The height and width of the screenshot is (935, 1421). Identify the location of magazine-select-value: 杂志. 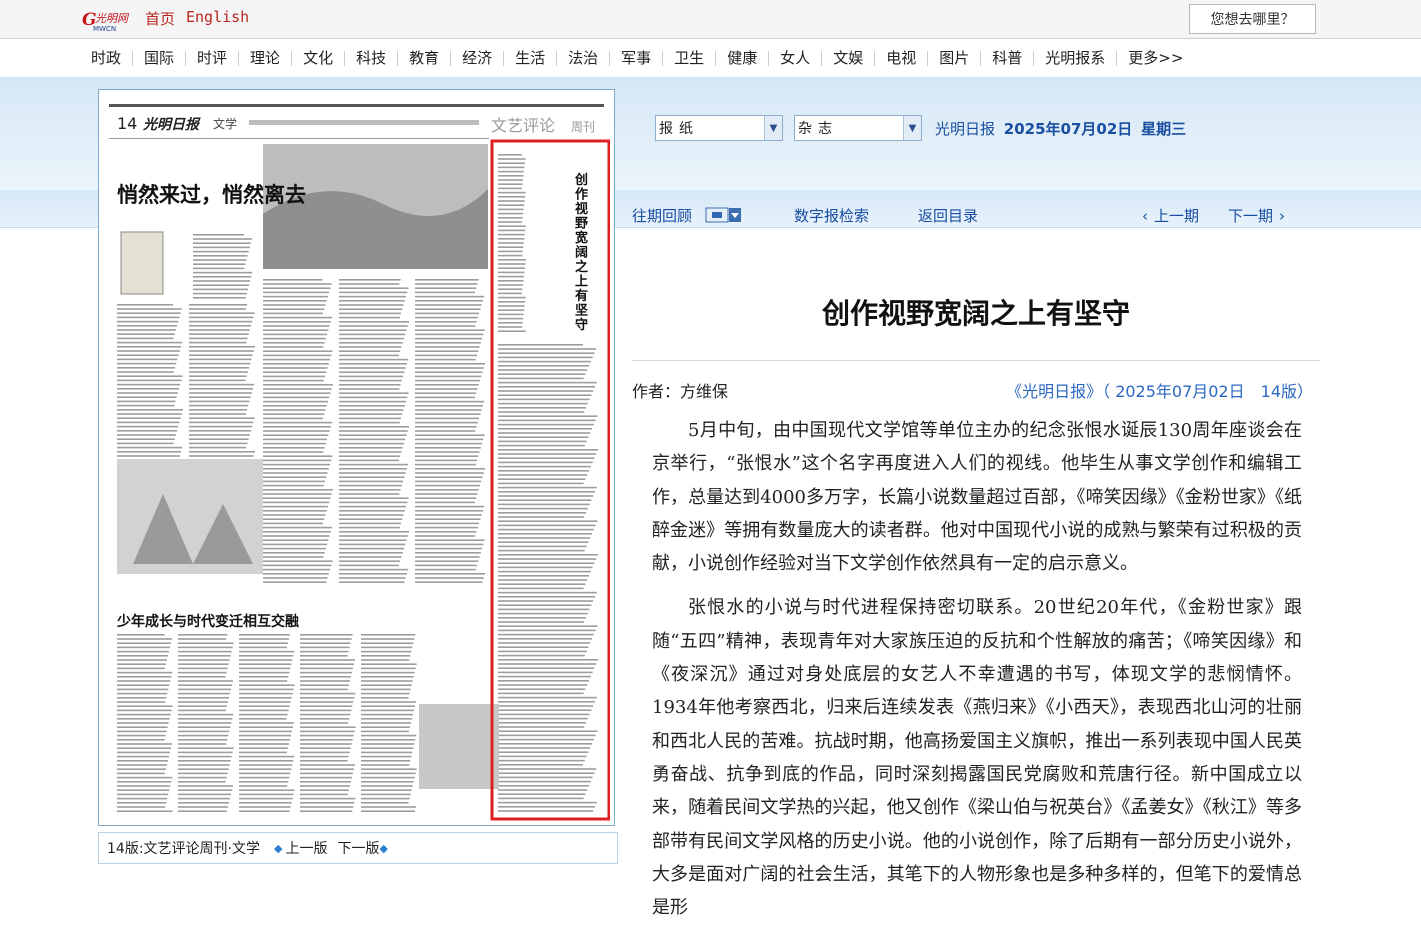
(818, 129).